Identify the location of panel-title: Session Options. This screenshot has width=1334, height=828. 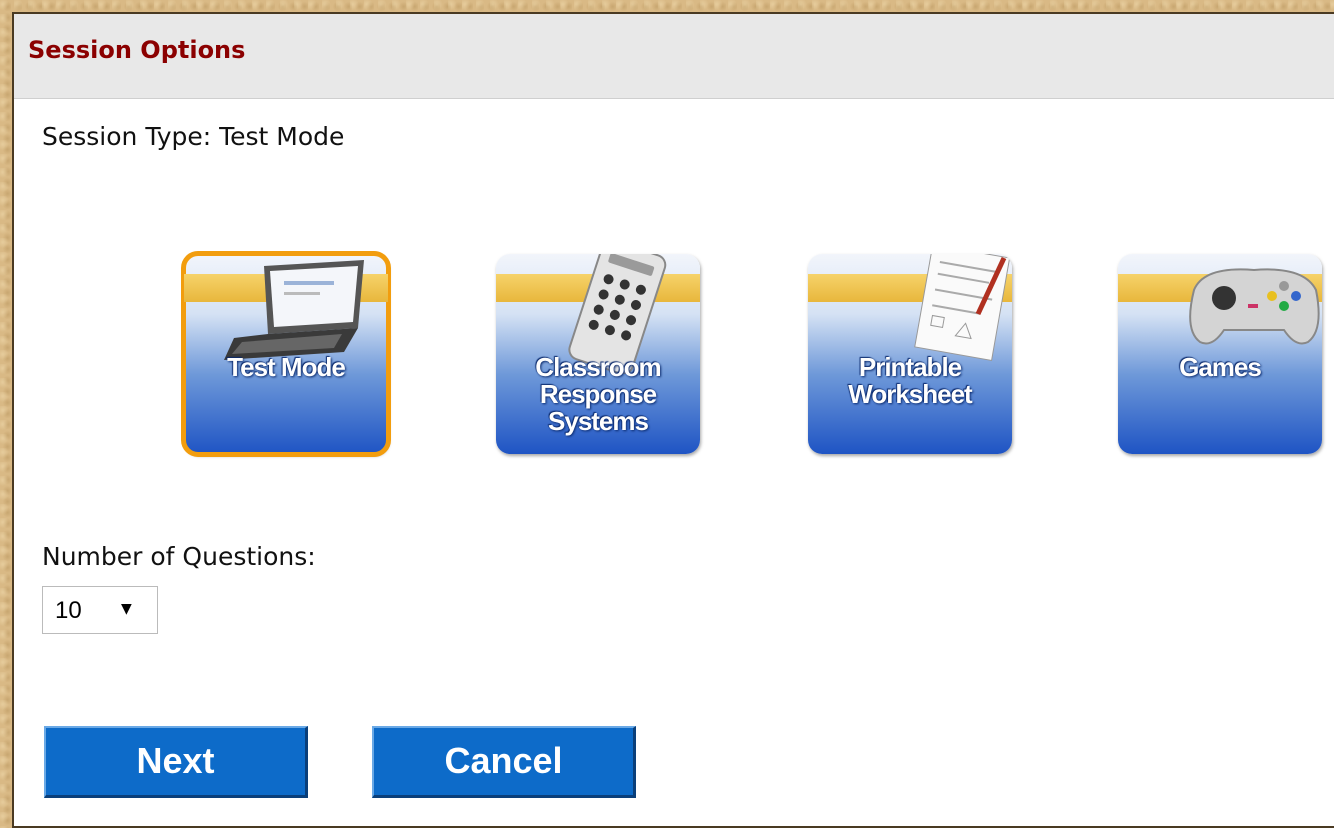
(137, 50).